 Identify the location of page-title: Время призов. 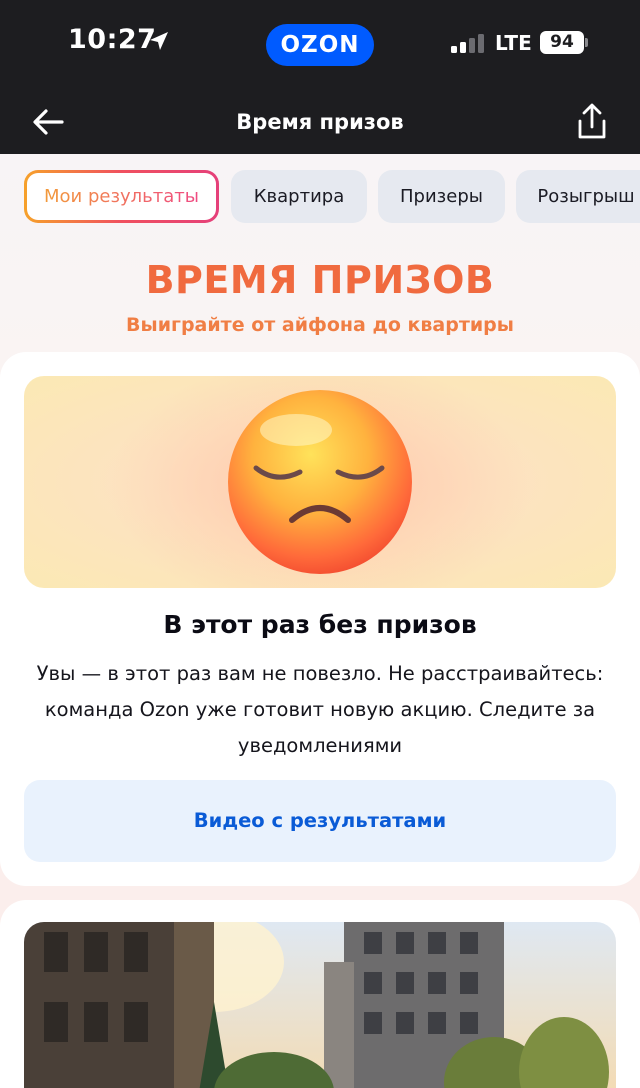
(320, 122).